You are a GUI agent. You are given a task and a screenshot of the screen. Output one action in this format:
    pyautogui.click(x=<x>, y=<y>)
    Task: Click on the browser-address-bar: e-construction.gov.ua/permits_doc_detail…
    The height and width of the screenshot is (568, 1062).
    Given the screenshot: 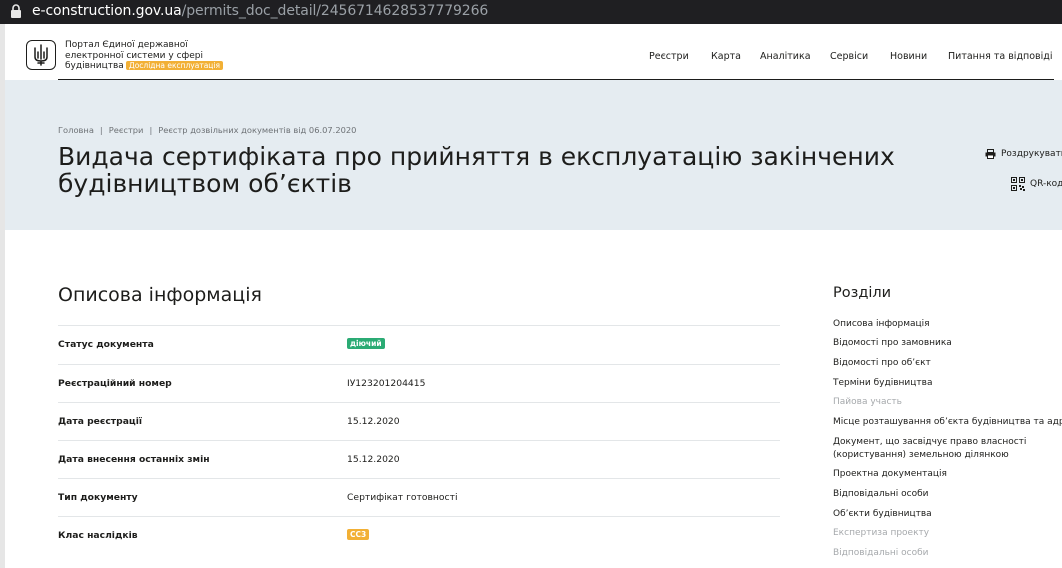 What is the action you would take?
    pyautogui.click(x=531, y=12)
    